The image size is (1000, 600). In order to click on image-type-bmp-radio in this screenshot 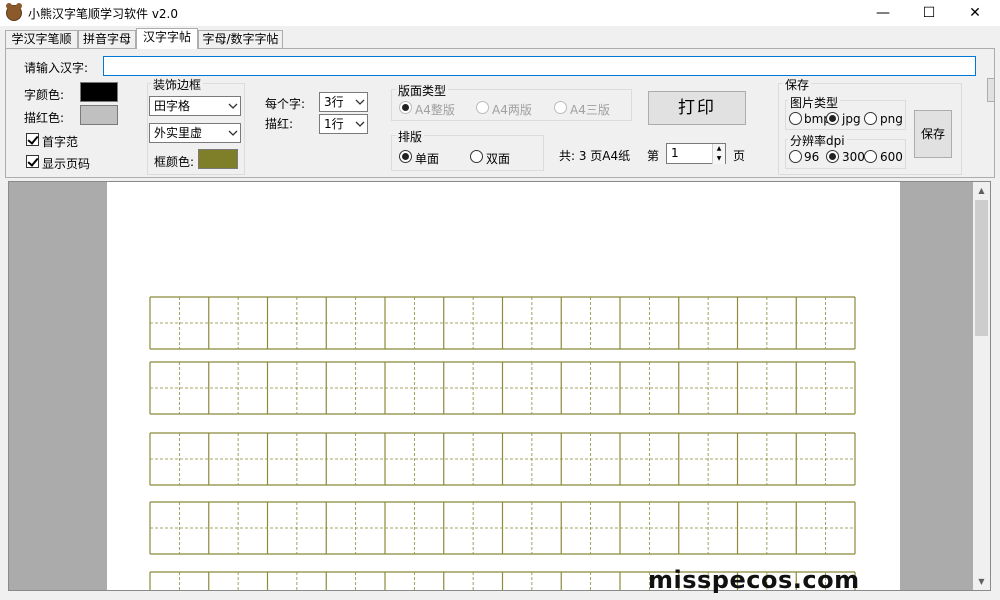, I will do `click(795, 118)`.